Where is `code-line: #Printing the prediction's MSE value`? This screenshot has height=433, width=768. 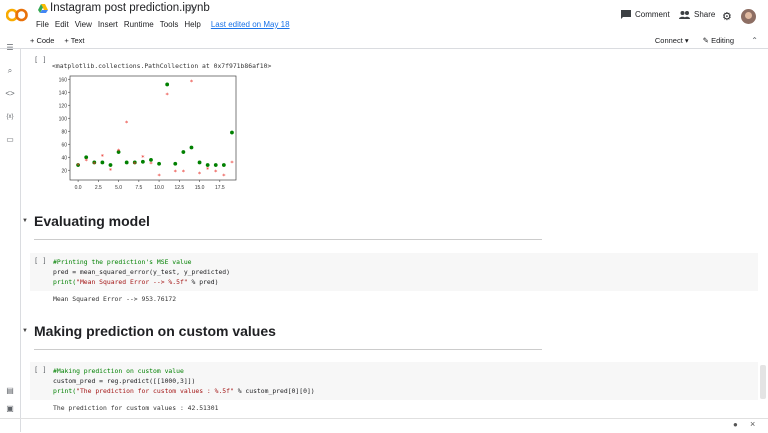
code-line: #Printing the prediction's MSE value is located at coordinates (122, 262).